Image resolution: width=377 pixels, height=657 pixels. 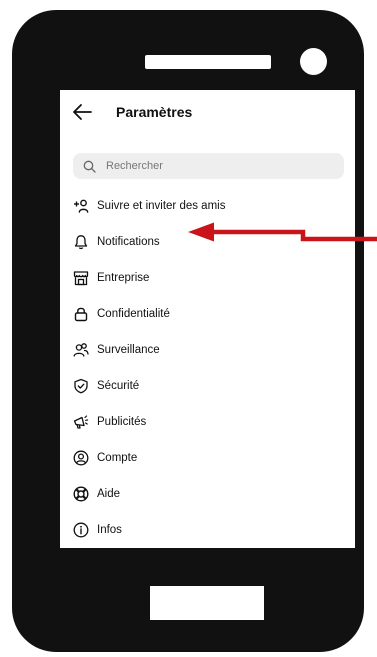 What do you see at coordinates (134, 166) in the screenshot?
I see `search-placeholder: Rechercher` at bounding box center [134, 166].